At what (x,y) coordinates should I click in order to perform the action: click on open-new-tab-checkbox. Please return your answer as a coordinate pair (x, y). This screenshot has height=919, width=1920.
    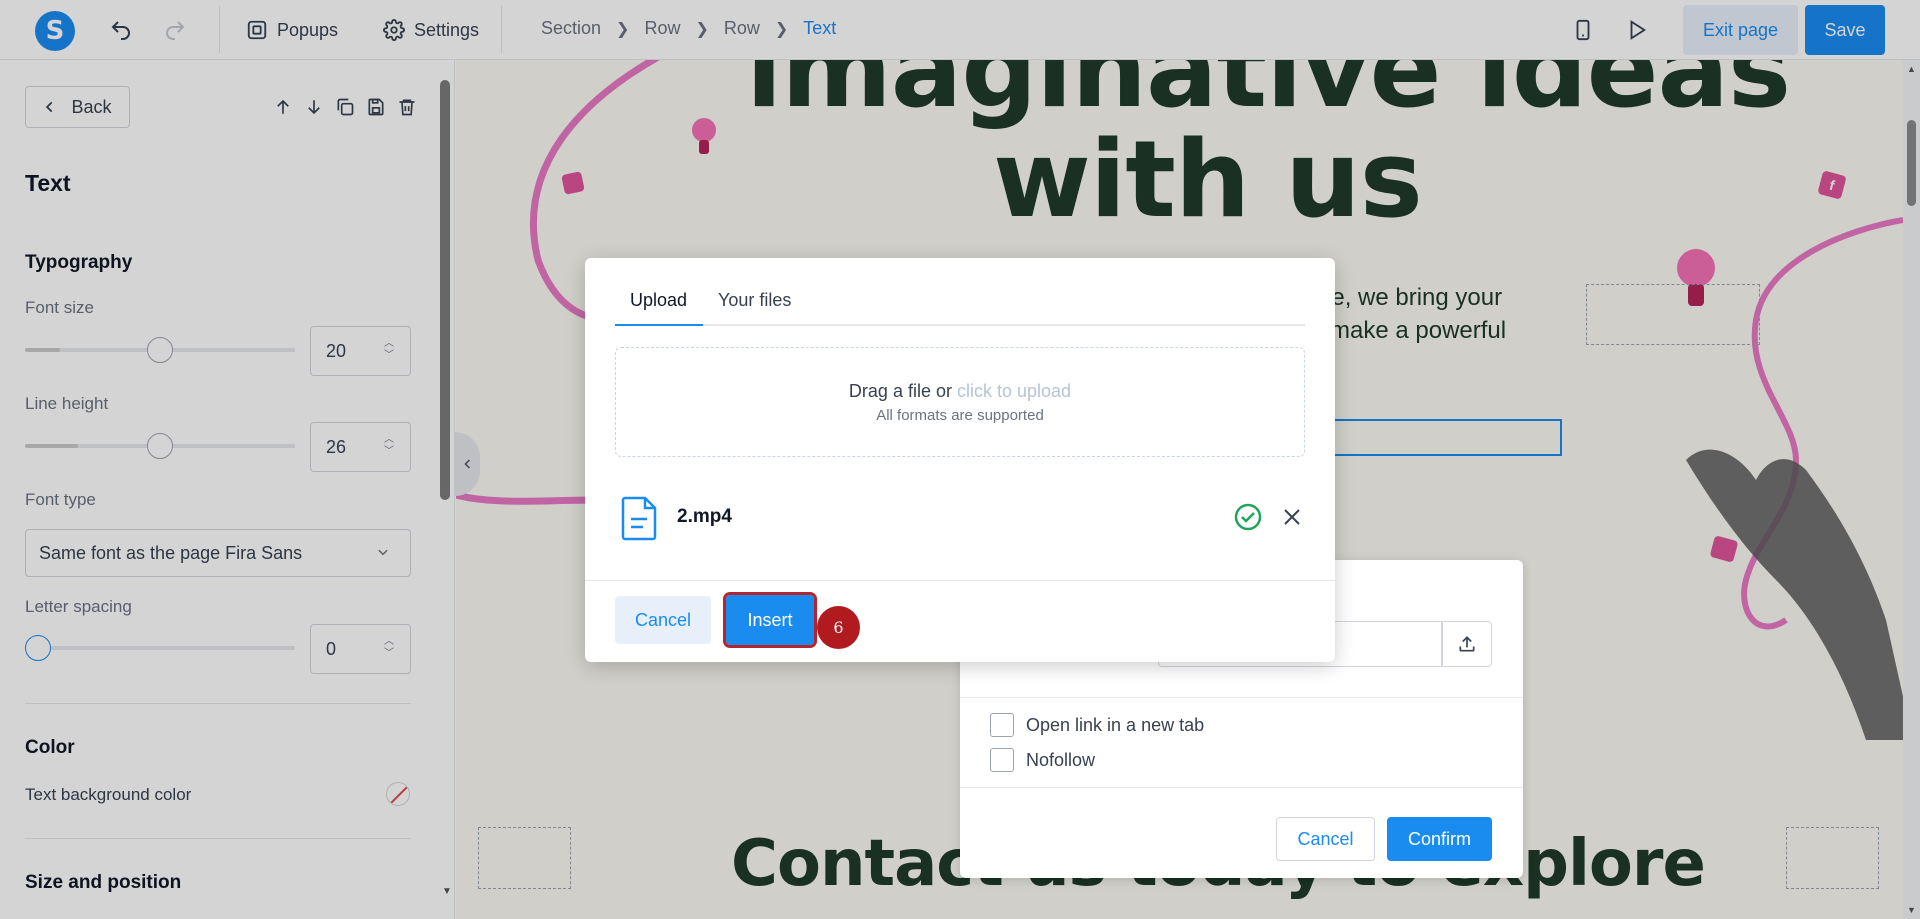
    Looking at the image, I should click on (1002, 725).